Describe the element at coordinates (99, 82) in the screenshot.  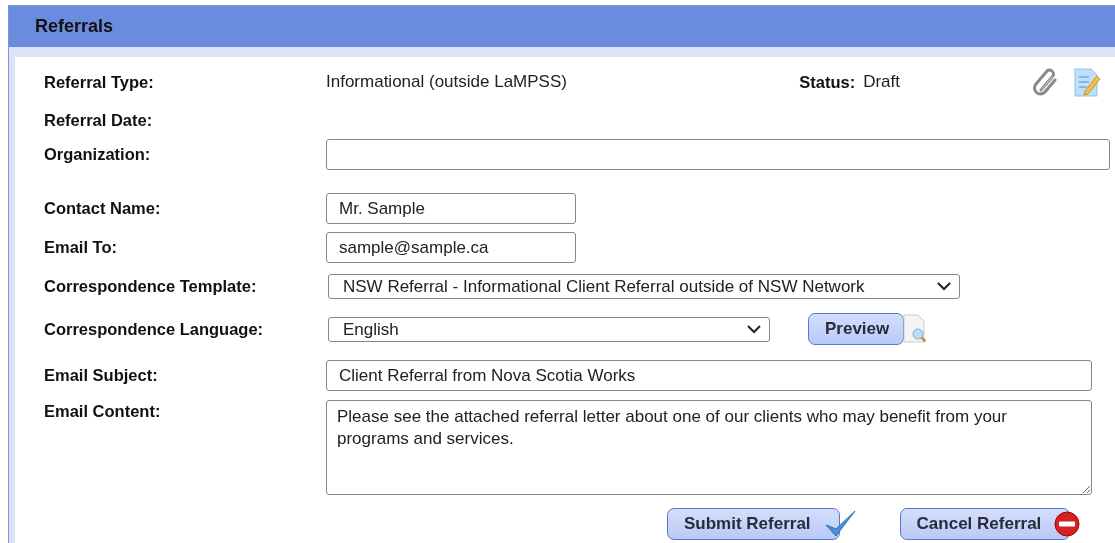
I see `field-label: Referral Type:` at that location.